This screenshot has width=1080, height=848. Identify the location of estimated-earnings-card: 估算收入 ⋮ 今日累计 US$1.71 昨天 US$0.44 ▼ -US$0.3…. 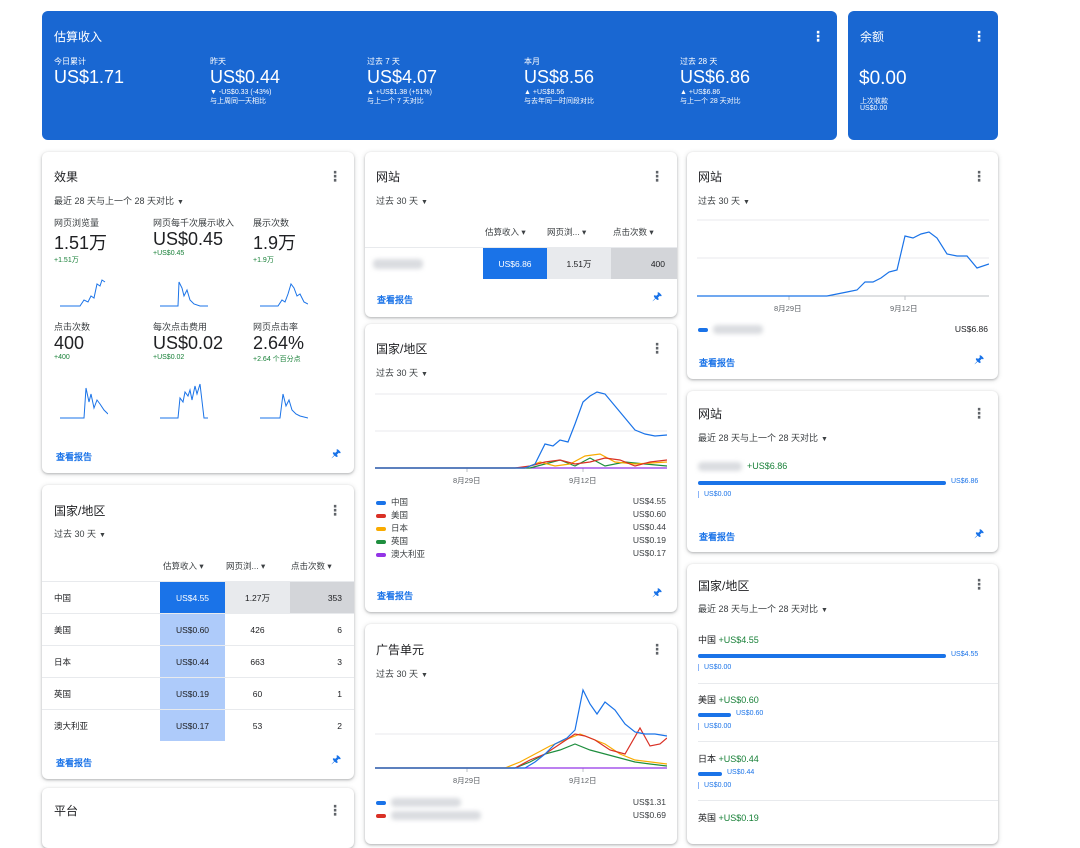
(439, 75).